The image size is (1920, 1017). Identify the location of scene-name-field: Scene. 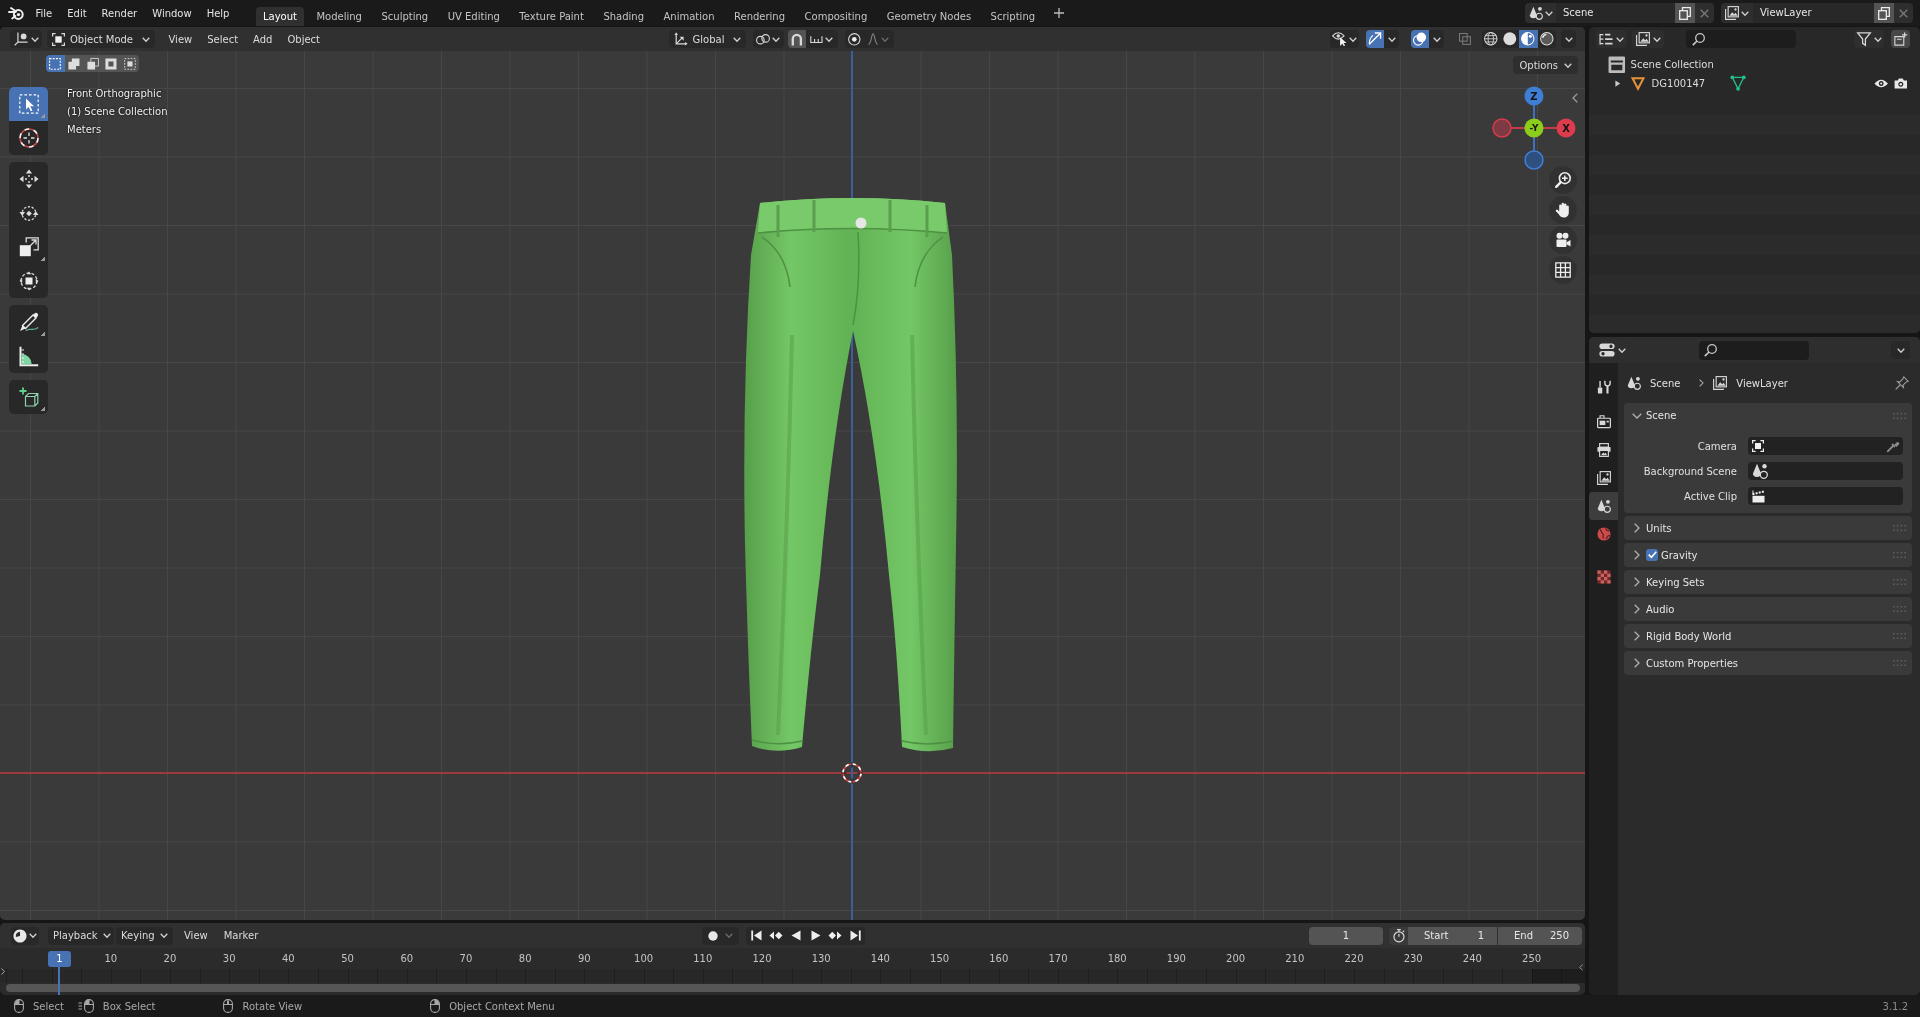
(1615, 13).